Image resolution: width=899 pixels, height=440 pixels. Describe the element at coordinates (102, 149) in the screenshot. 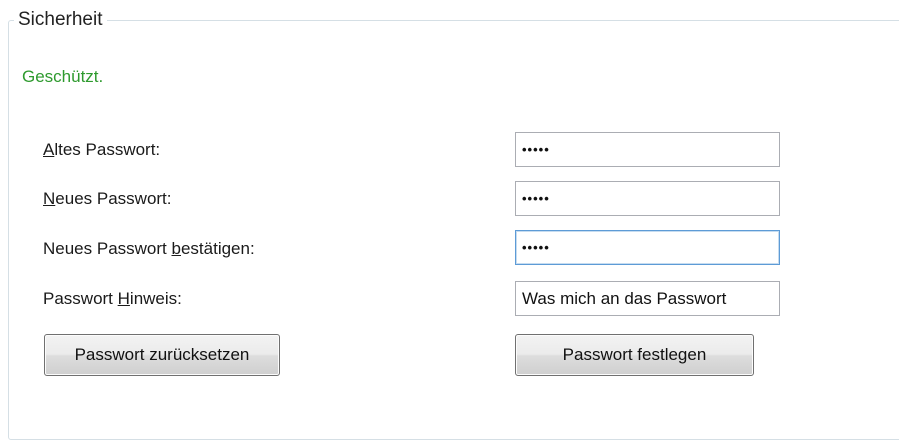

I see `old-password-label: Altes Passwort:` at that location.